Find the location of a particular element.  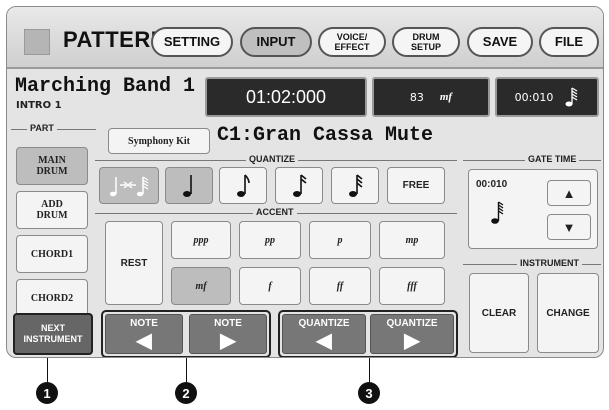

accent-label: ACCENT is located at coordinates (275, 212).